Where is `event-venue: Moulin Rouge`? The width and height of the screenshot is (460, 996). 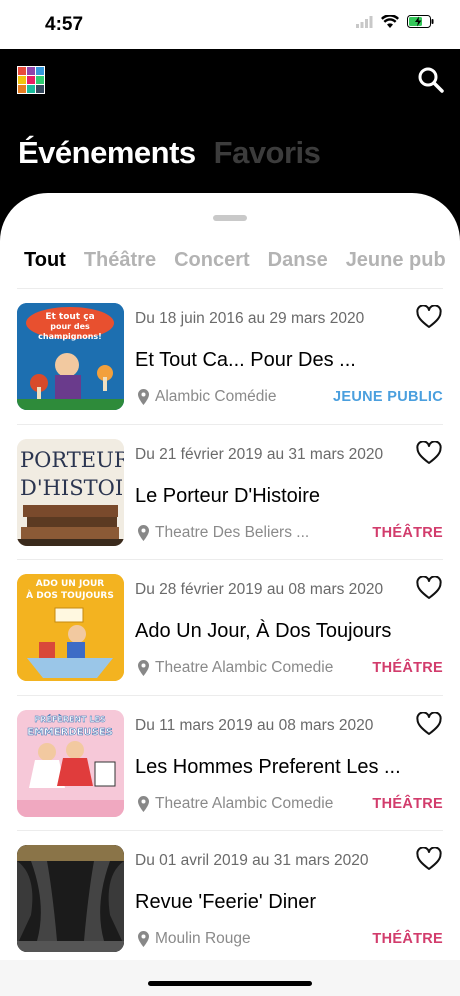
event-venue: Moulin Rouge is located at coordinates (194, 939).